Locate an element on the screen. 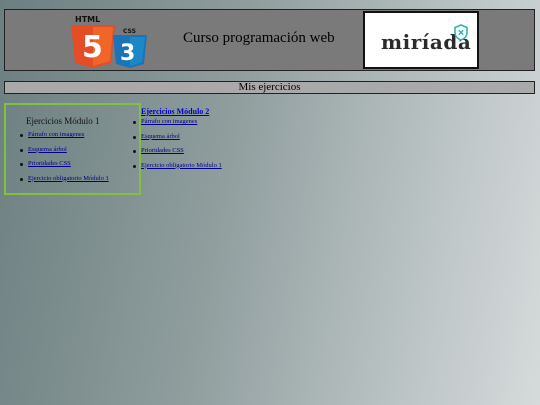 The image size is (540, 405). section-title: Mis ejercicios is located at coordinates (269, 87).